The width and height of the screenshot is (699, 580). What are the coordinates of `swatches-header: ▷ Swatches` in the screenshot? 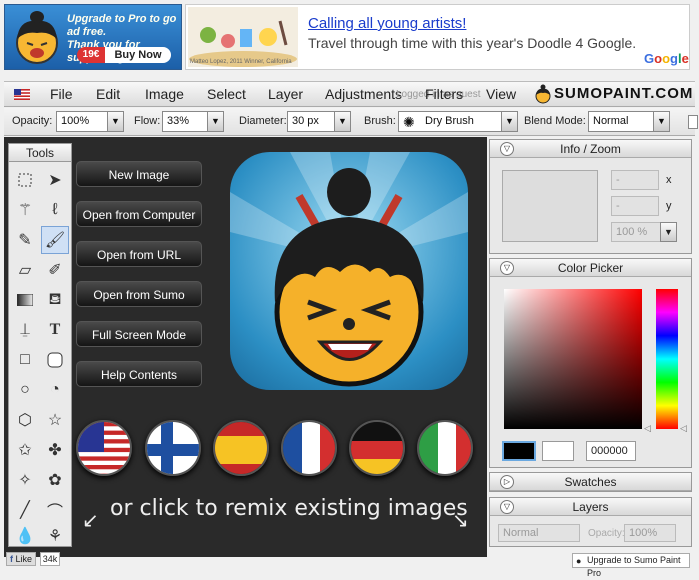 It's located at (590, 482).